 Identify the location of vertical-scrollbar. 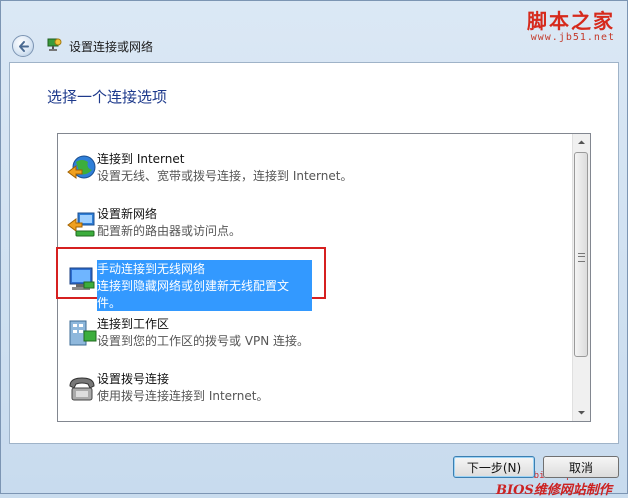
(581, 277).